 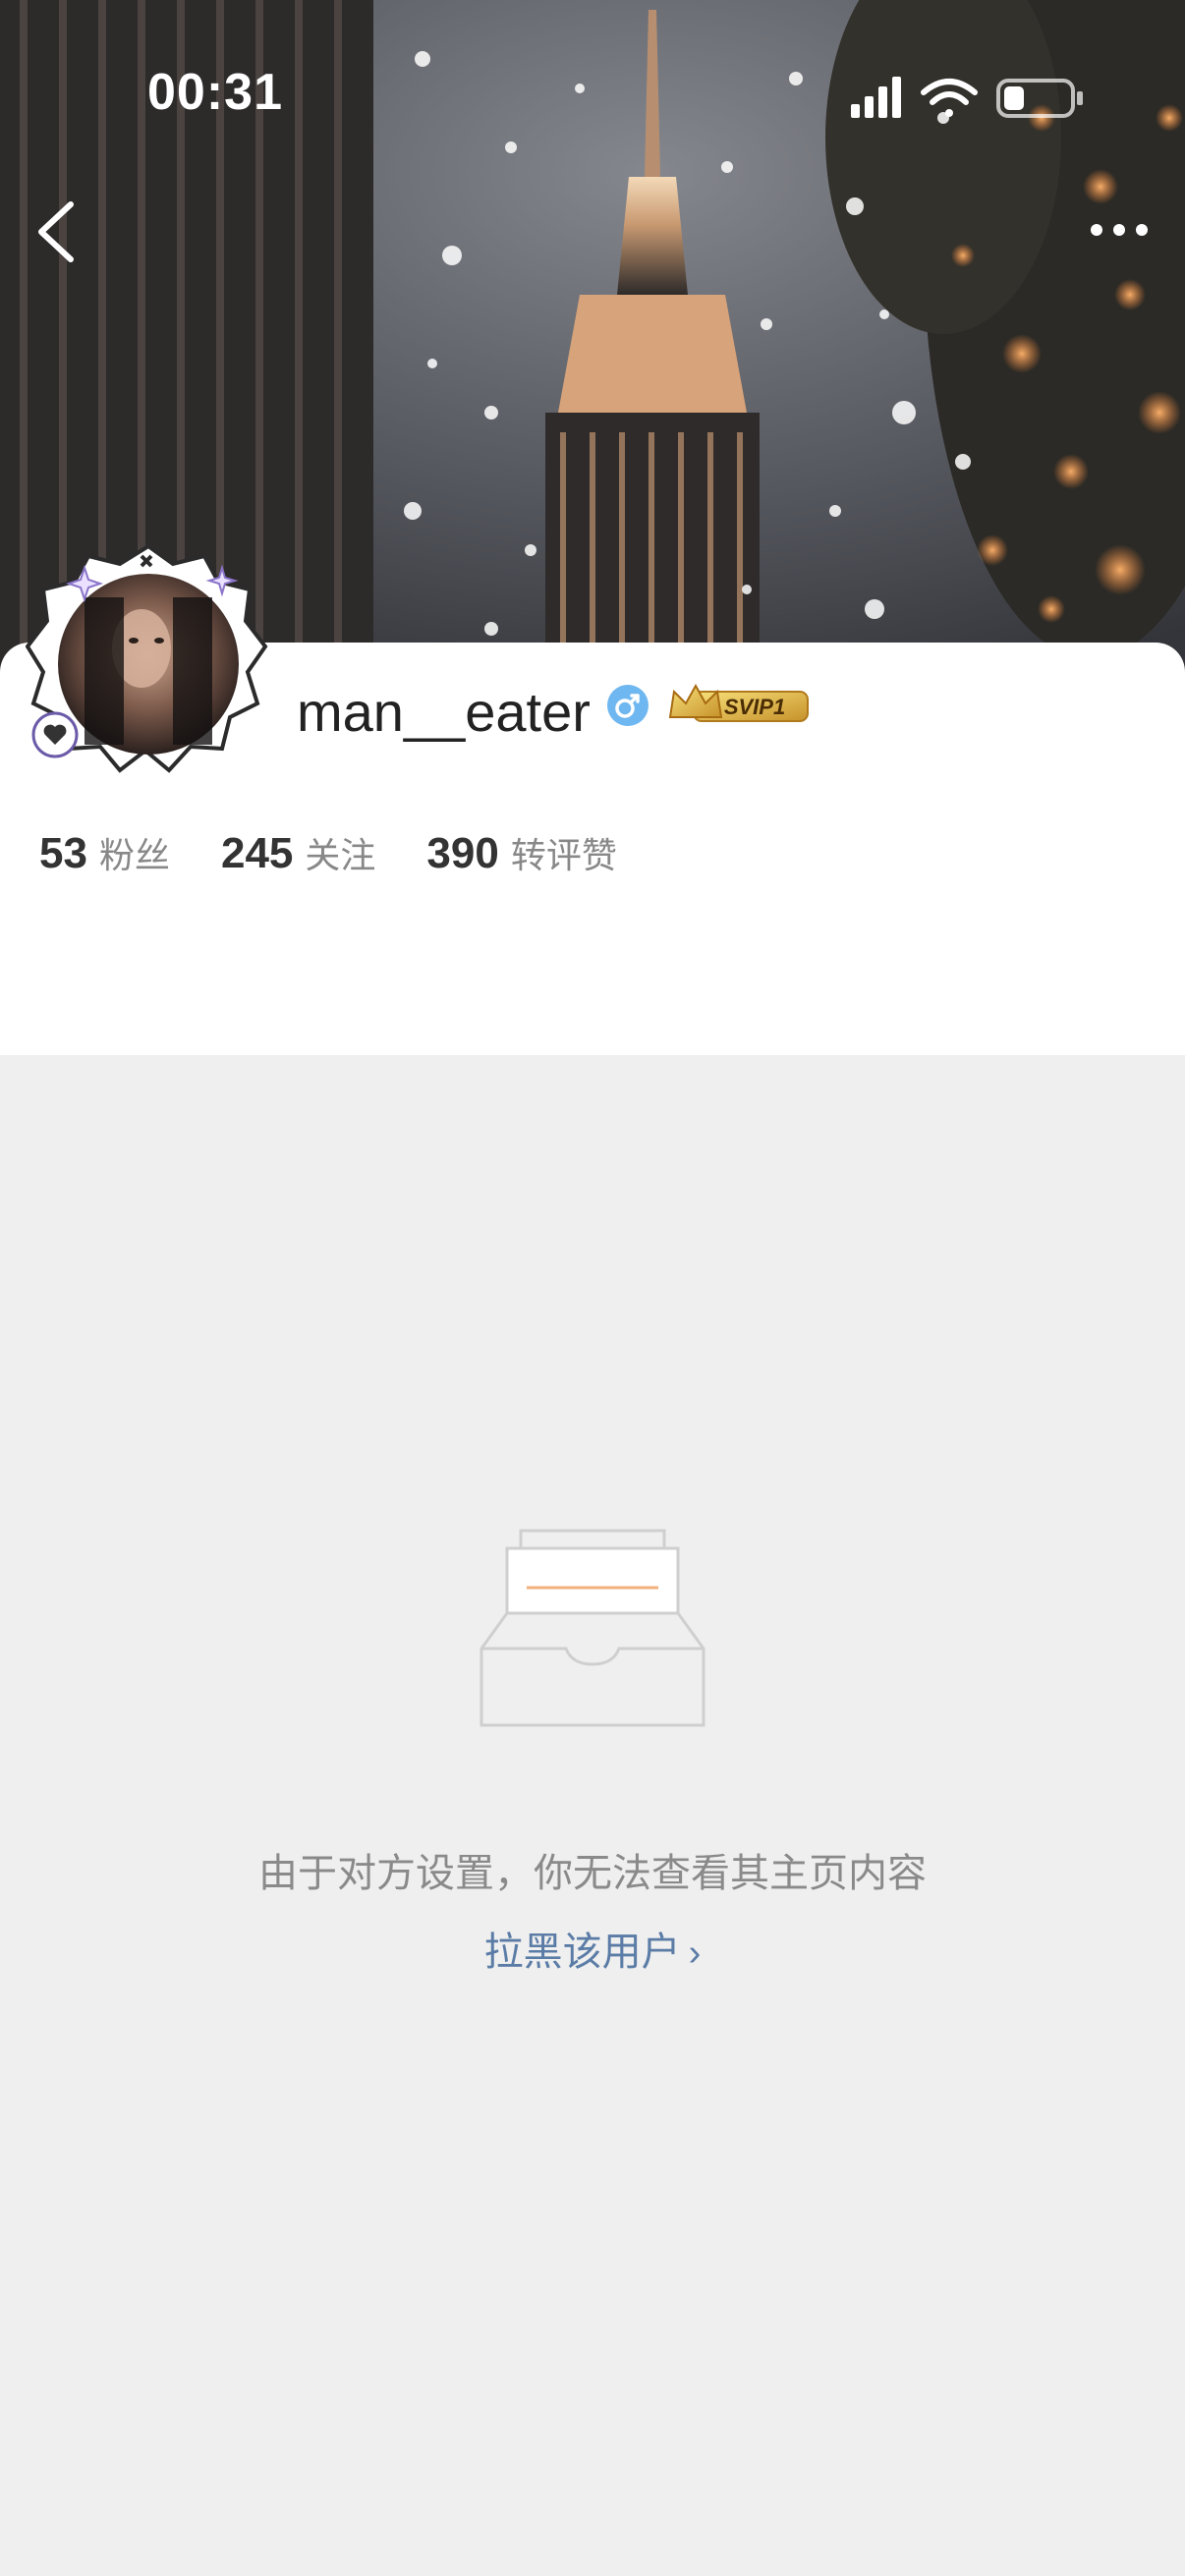 I want to click on wifi-icon, so click(x=950, y=98).